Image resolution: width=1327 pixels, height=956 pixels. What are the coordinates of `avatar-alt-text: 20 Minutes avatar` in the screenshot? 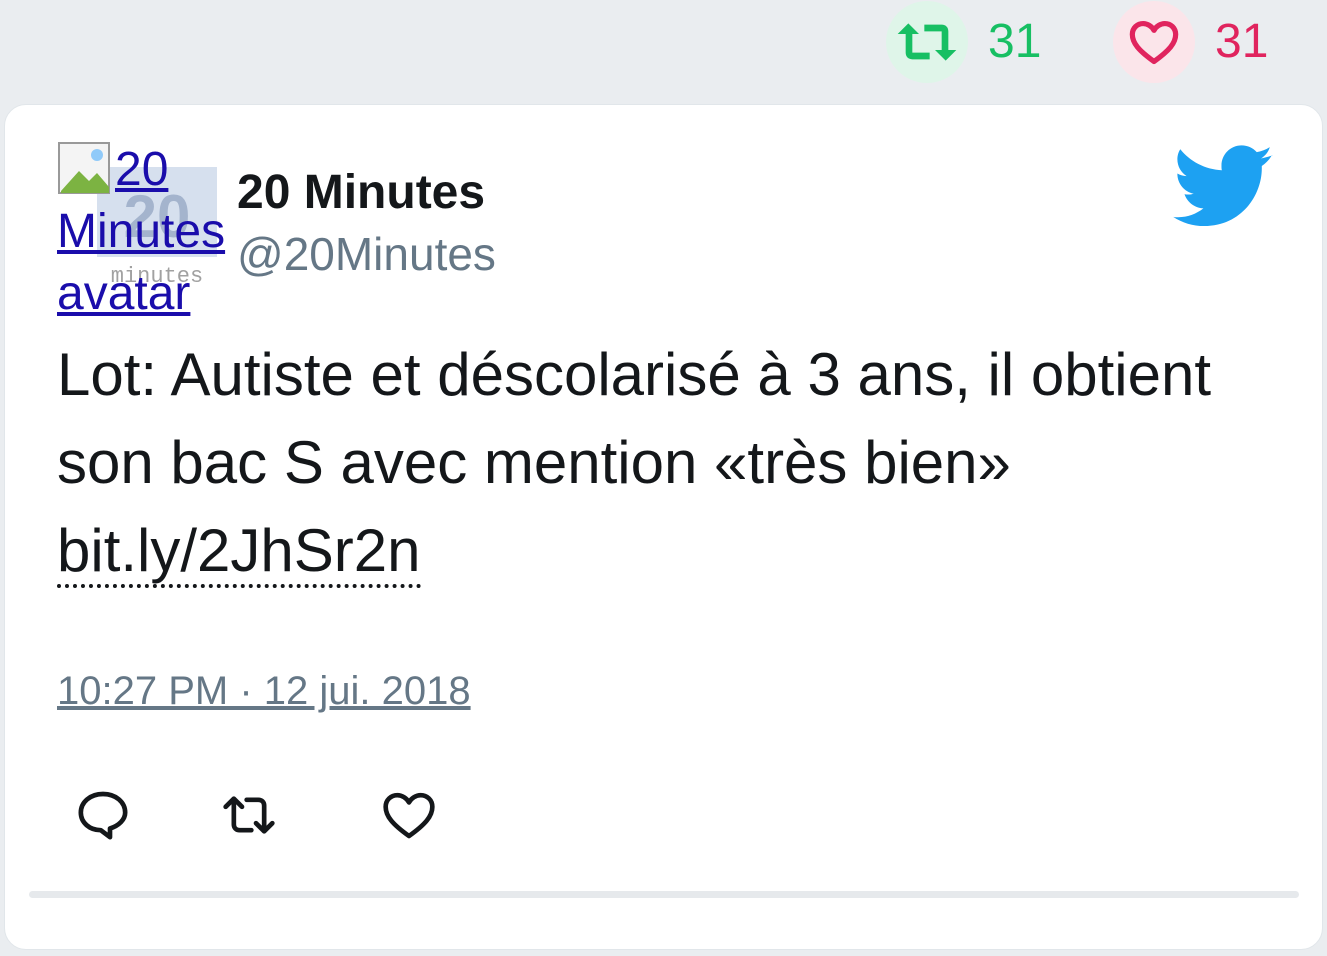 It's located at (152, 232).